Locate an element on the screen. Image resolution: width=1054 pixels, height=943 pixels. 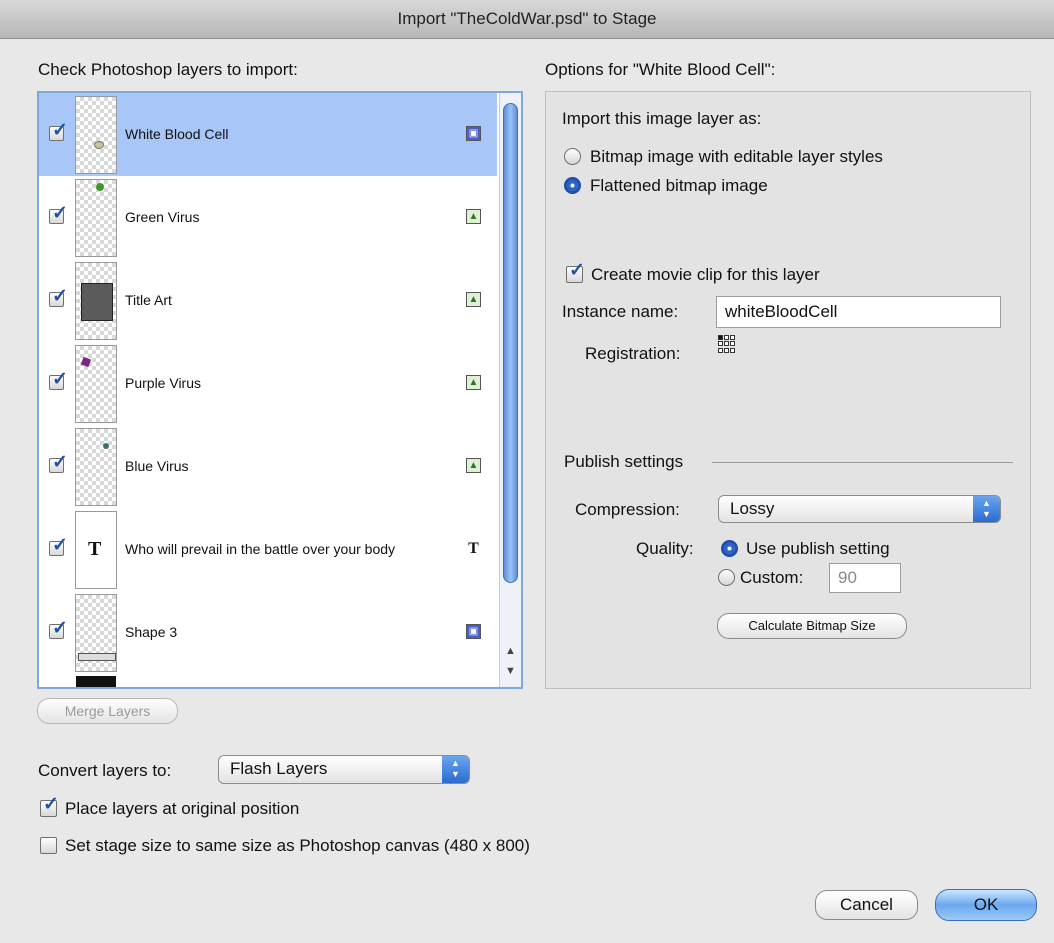
compression-value: Lossy is located at coordinates (752, 508).